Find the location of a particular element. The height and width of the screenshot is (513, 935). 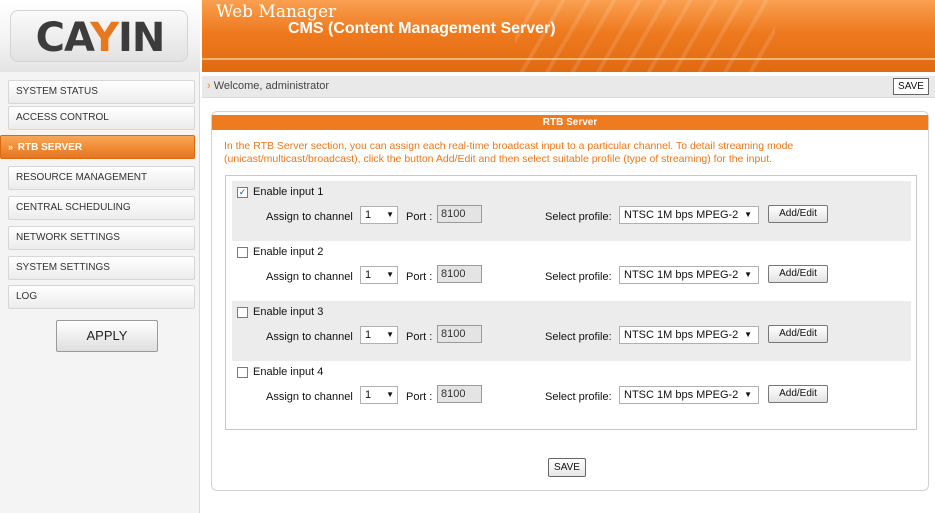

sidebar-item-label: LOG is located at coordinates (27, 296).